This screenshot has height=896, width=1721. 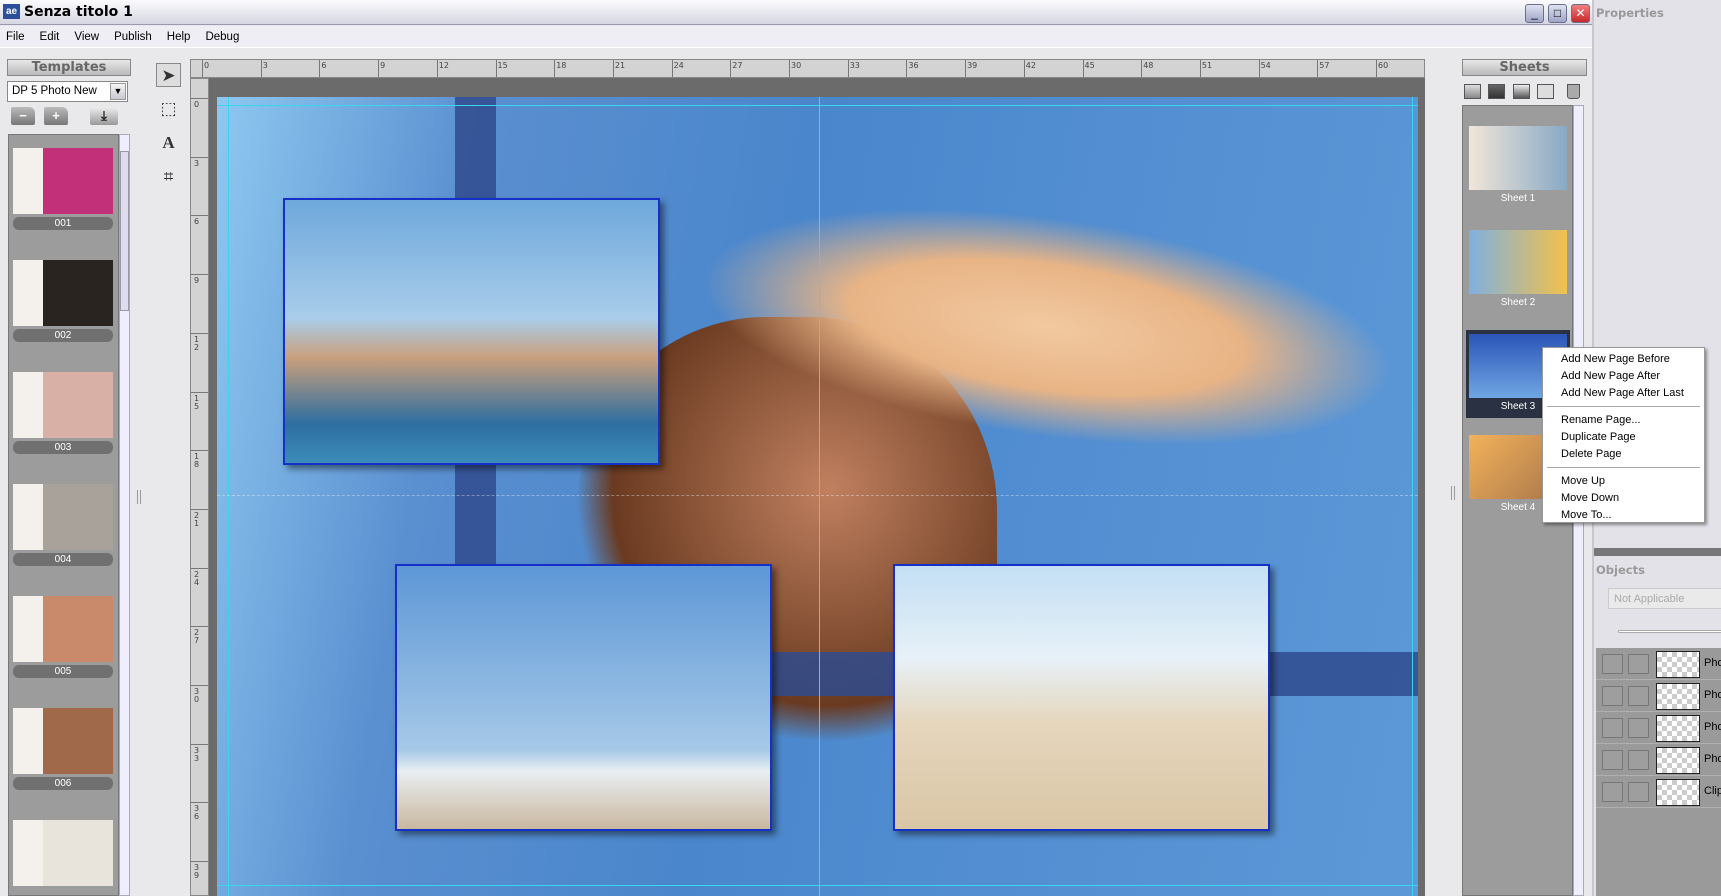 I want to click on opacity-slider, so click(x=1669, y=631).